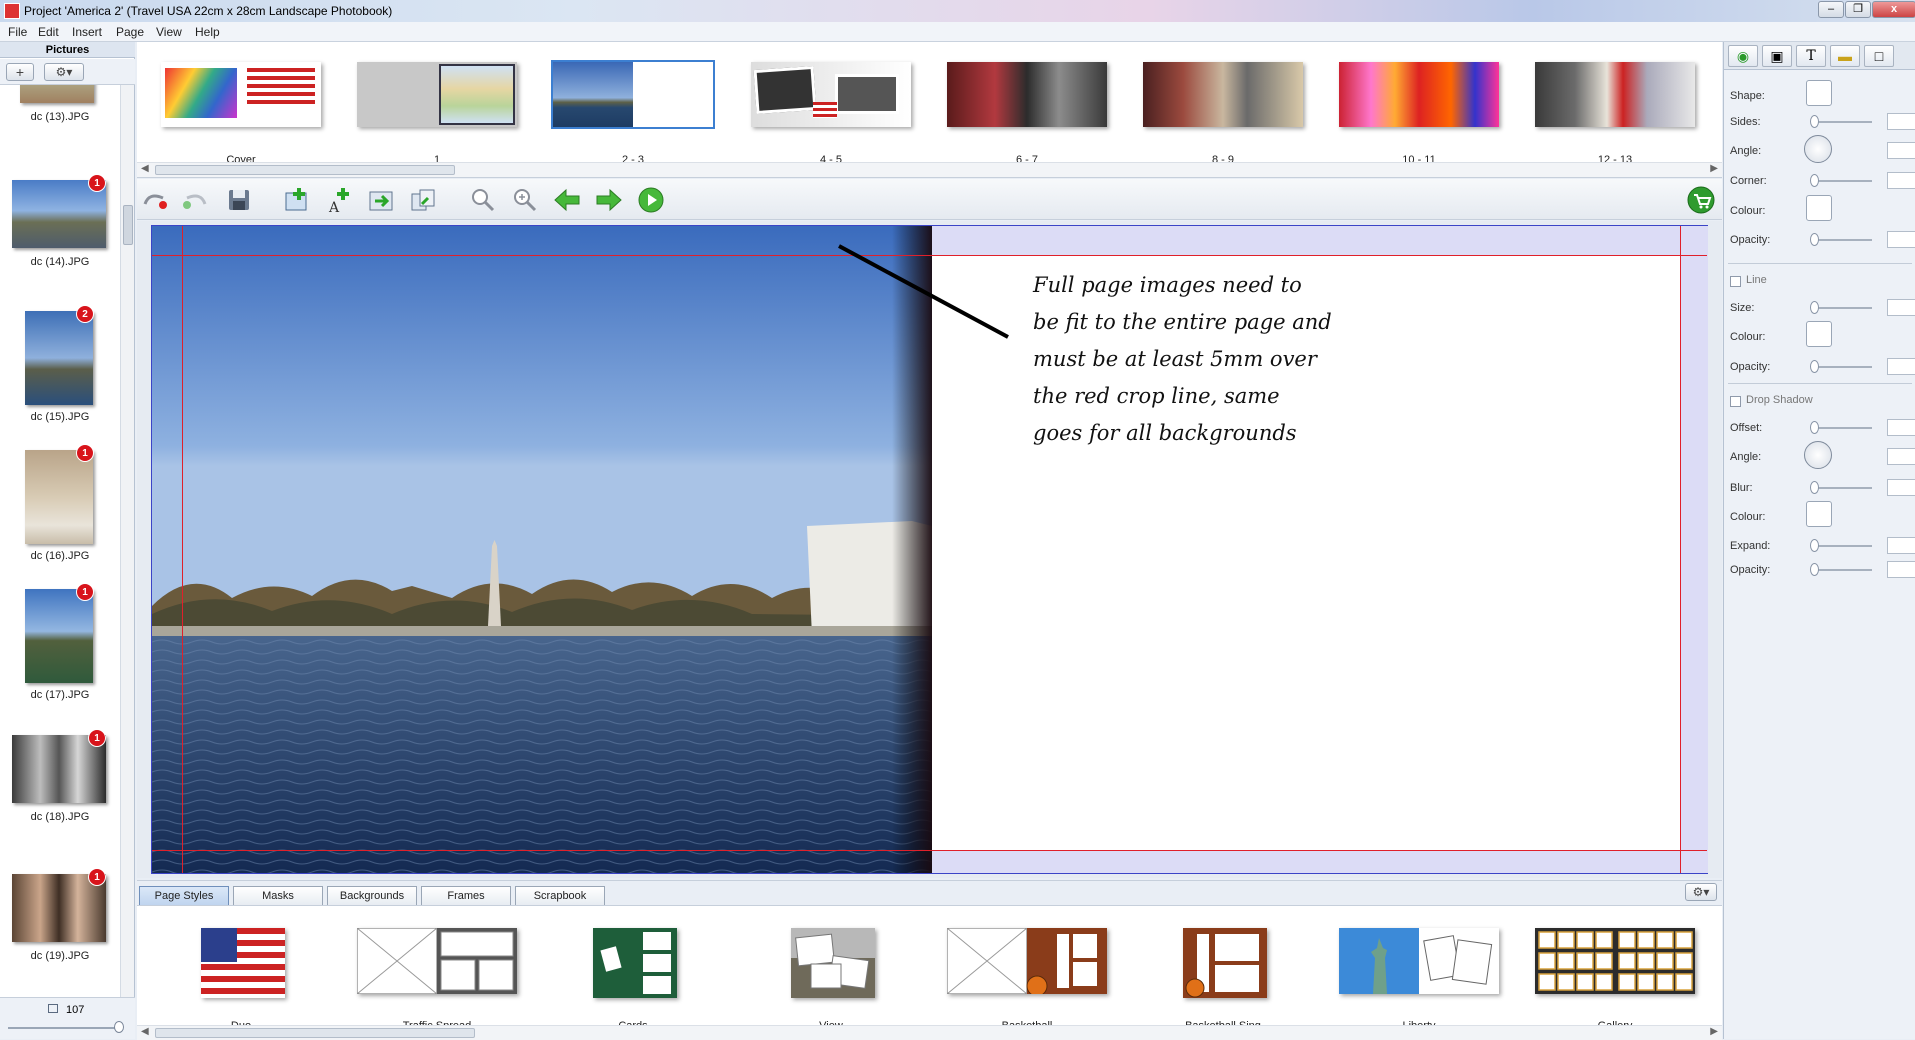  Describe the element at coordinates (1714, 1031) in the screenshot. I see `scroll-right-icon: ▶` at that location.